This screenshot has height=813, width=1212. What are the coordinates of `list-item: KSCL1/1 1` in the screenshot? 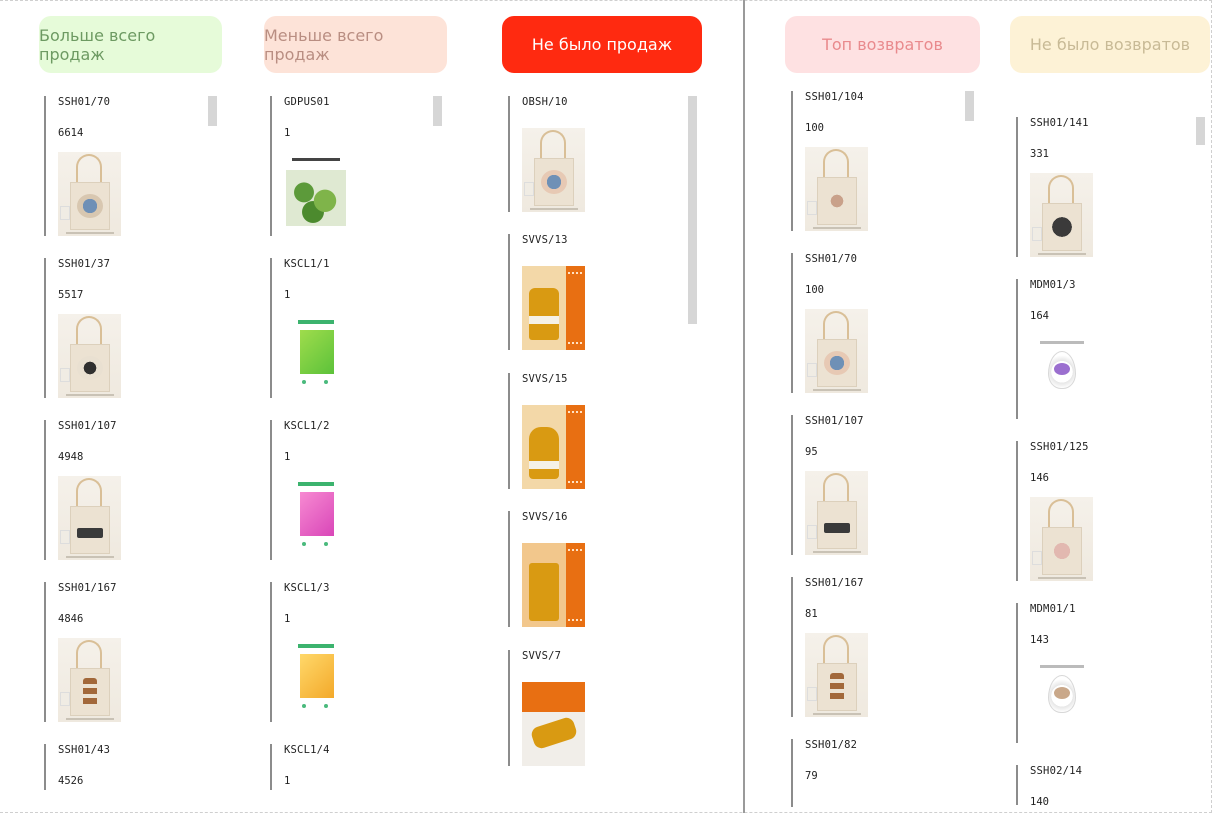 It's located at (345, 328).